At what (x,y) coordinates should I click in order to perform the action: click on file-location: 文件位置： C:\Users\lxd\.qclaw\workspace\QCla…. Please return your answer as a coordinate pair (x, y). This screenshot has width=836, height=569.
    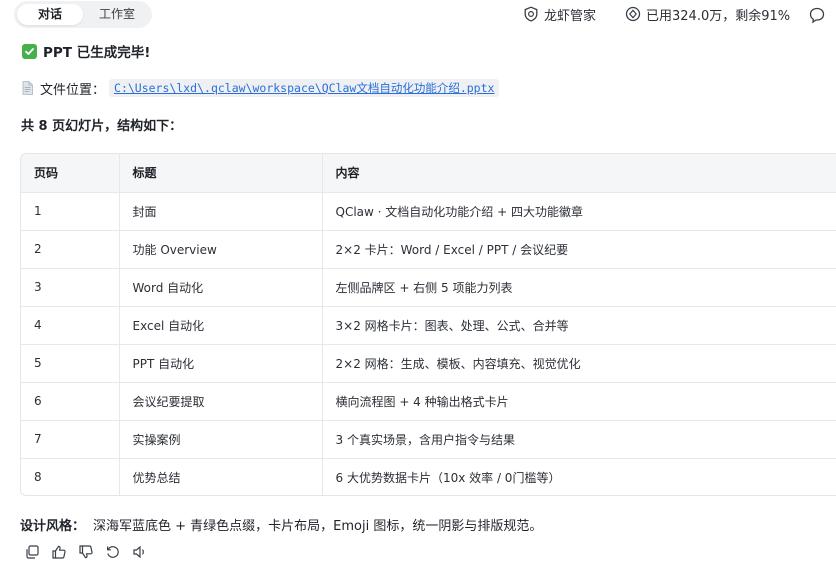
    Looking at the image, I should click on (261, 88).